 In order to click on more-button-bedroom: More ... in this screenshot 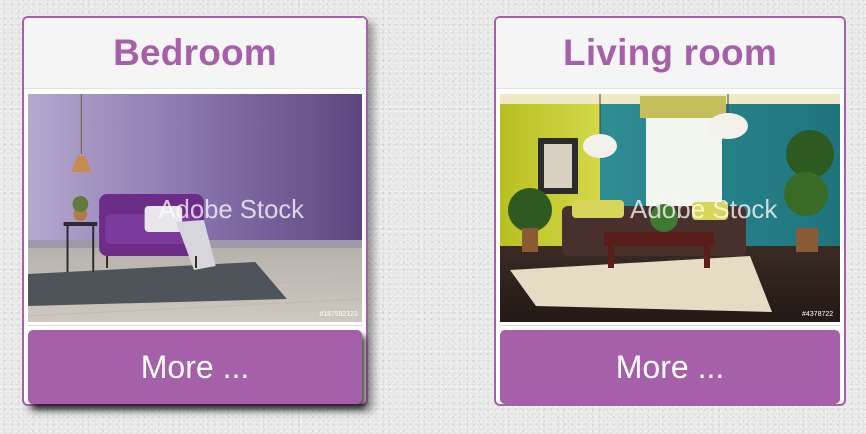, I will do `click(195, 367)`.